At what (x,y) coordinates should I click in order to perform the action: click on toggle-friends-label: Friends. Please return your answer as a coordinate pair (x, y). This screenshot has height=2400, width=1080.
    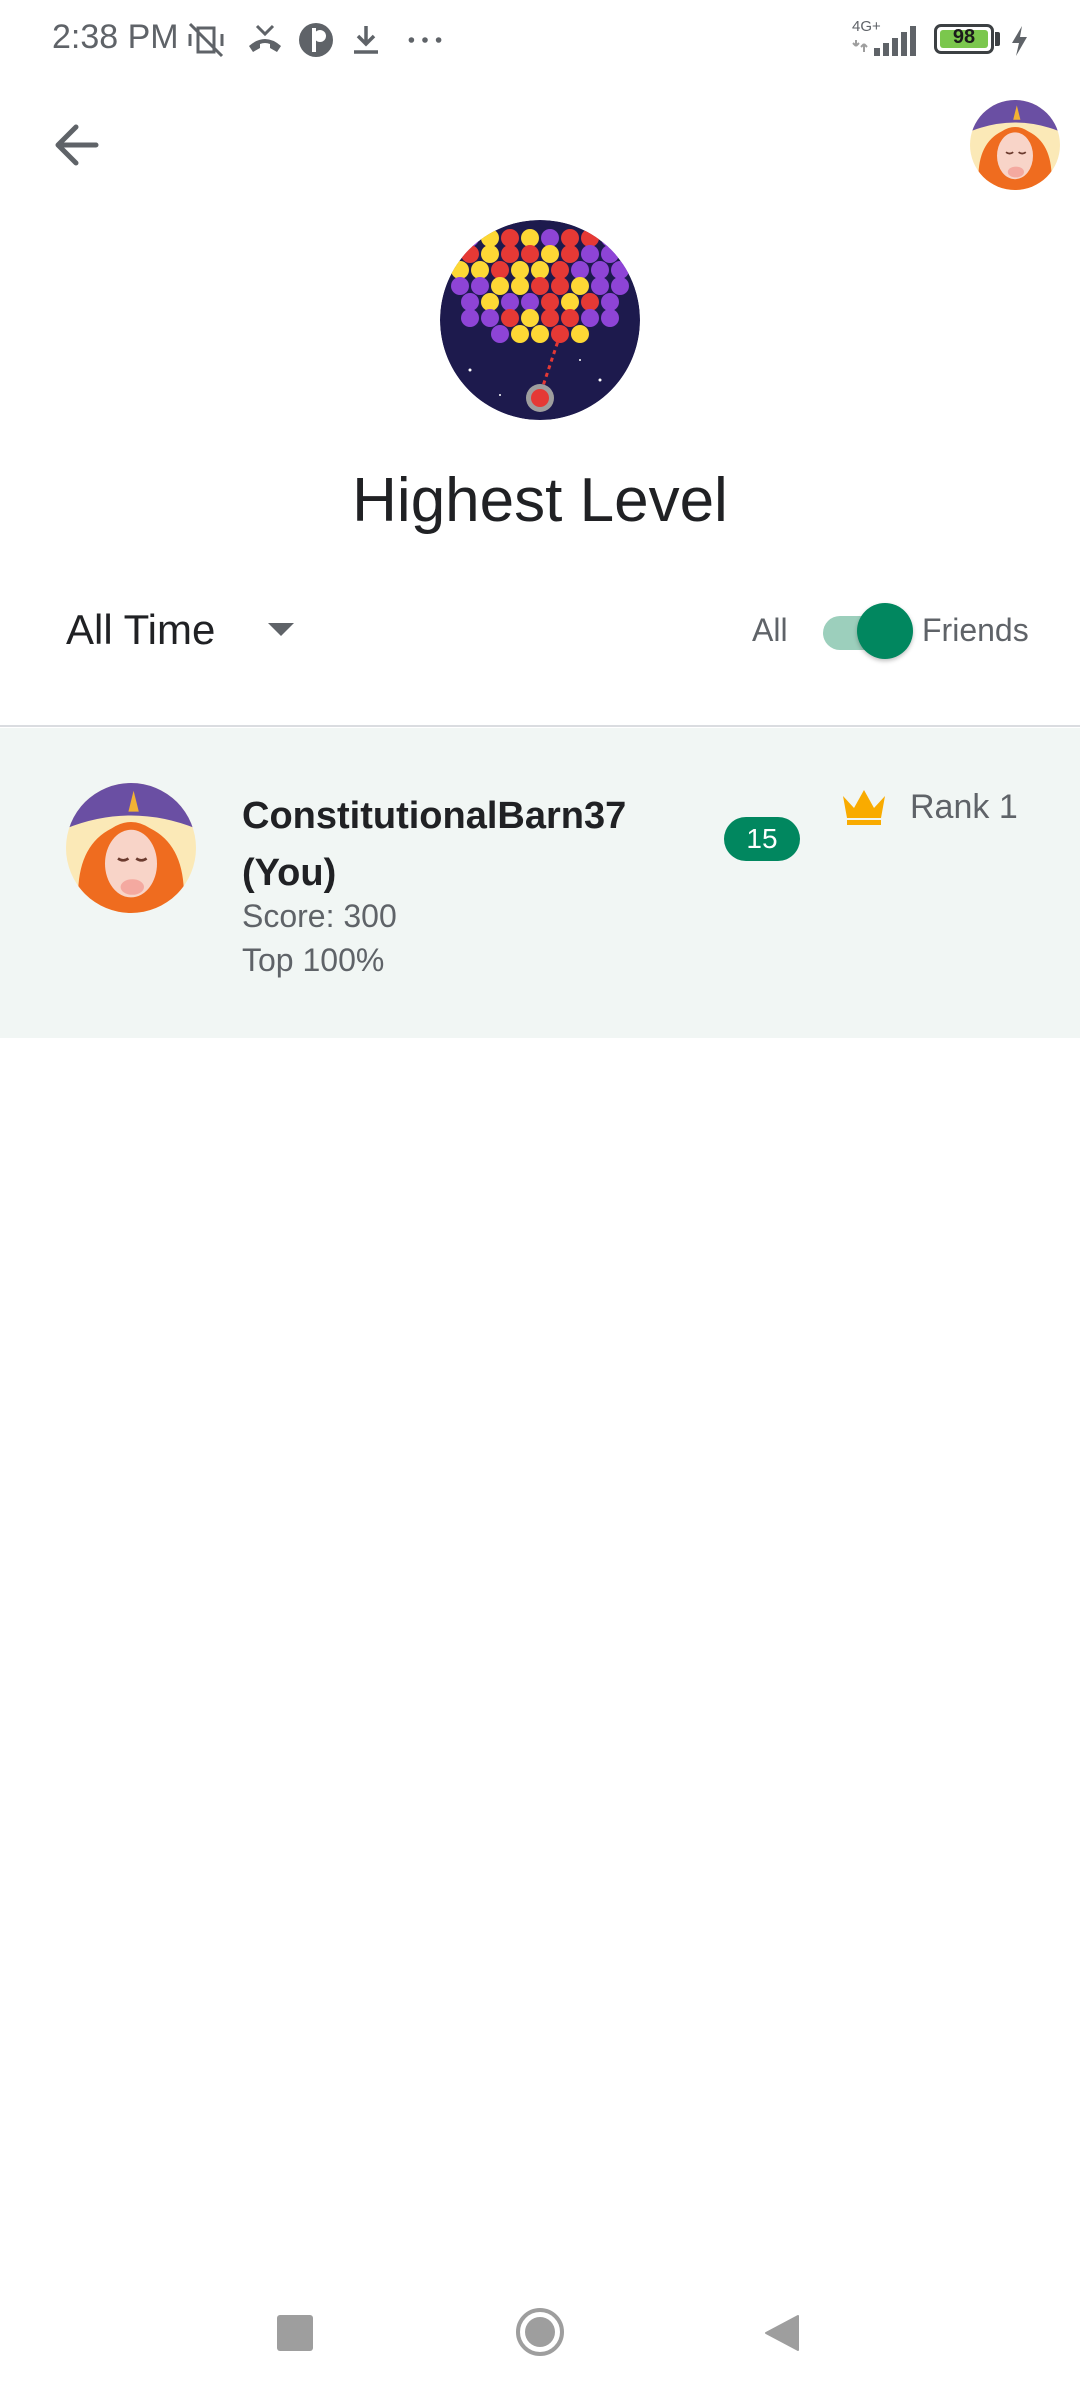
    Looking at the image, I should click on (975, 630).